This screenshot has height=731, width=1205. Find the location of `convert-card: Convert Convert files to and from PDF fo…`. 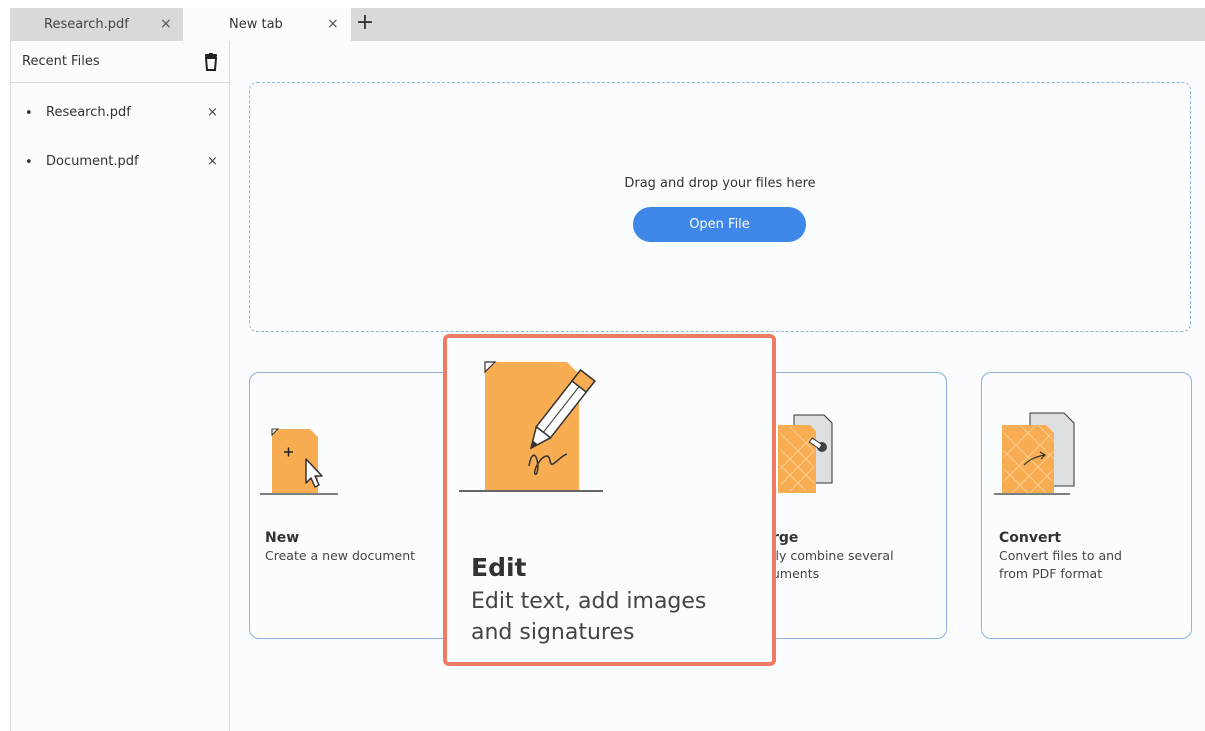

convert-card: Convert Convert files to and from PDF fo… is located at coordinates (1086, 505).